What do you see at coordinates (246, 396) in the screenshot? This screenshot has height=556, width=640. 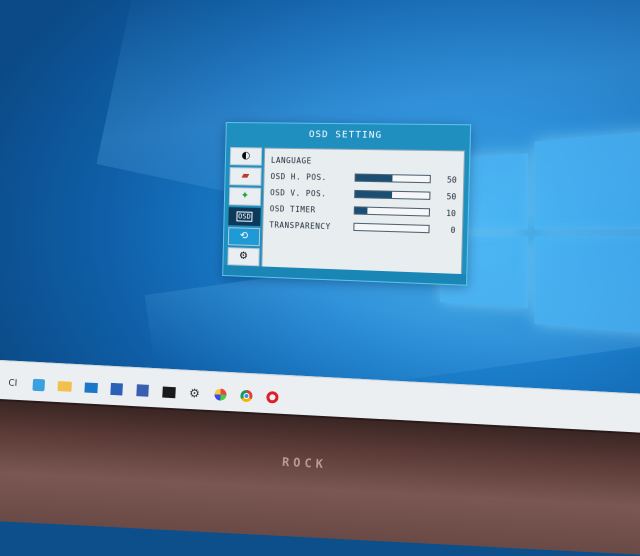 I see `chrome-icon` at bounding box center [246, 396].